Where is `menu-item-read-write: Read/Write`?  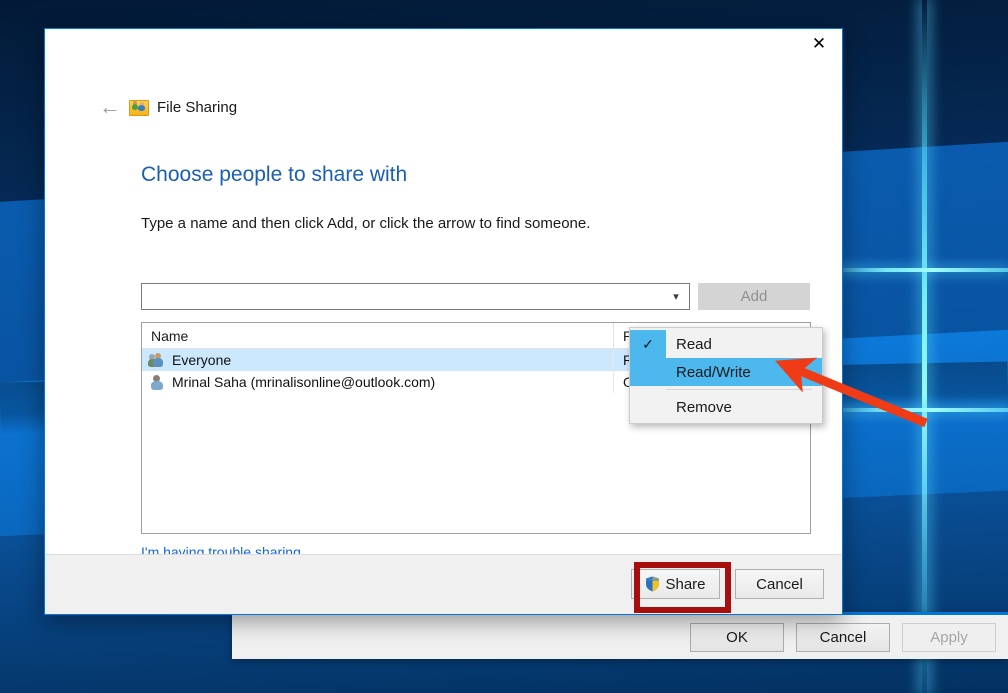
menu-item-read-write: Read/Write is located at coordinates (726, 372).